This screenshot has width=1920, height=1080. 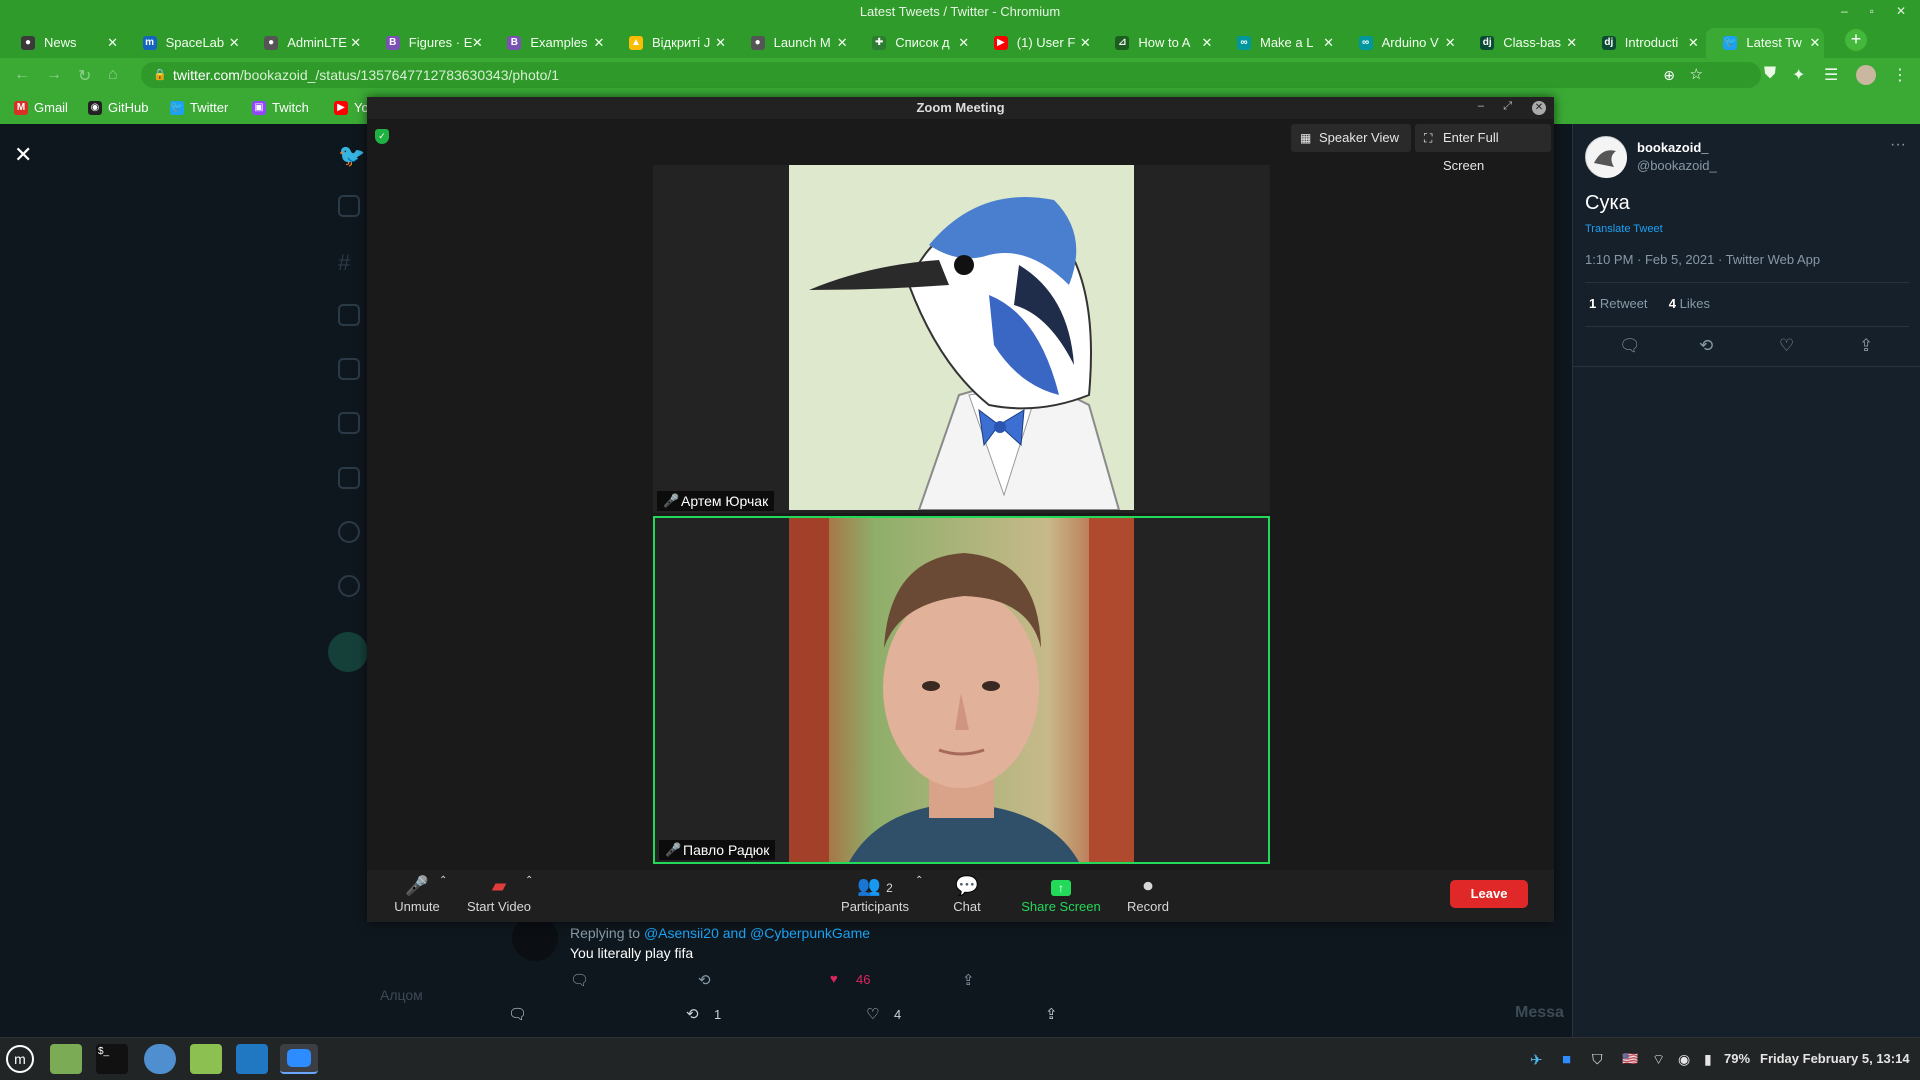 What do you see at coordinates (1624, 229) in the screenshot?
I see `translate-link: Translate Tweet` at bounding box center [1624, 229].